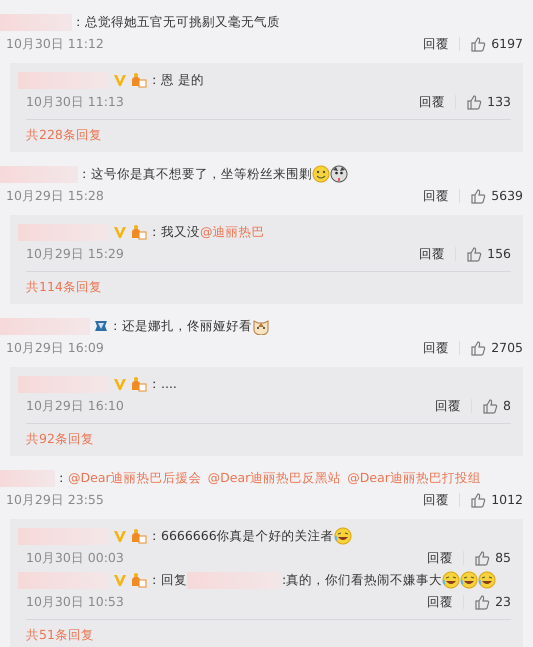  I want to click on like-count: 85, so click(503, 557).